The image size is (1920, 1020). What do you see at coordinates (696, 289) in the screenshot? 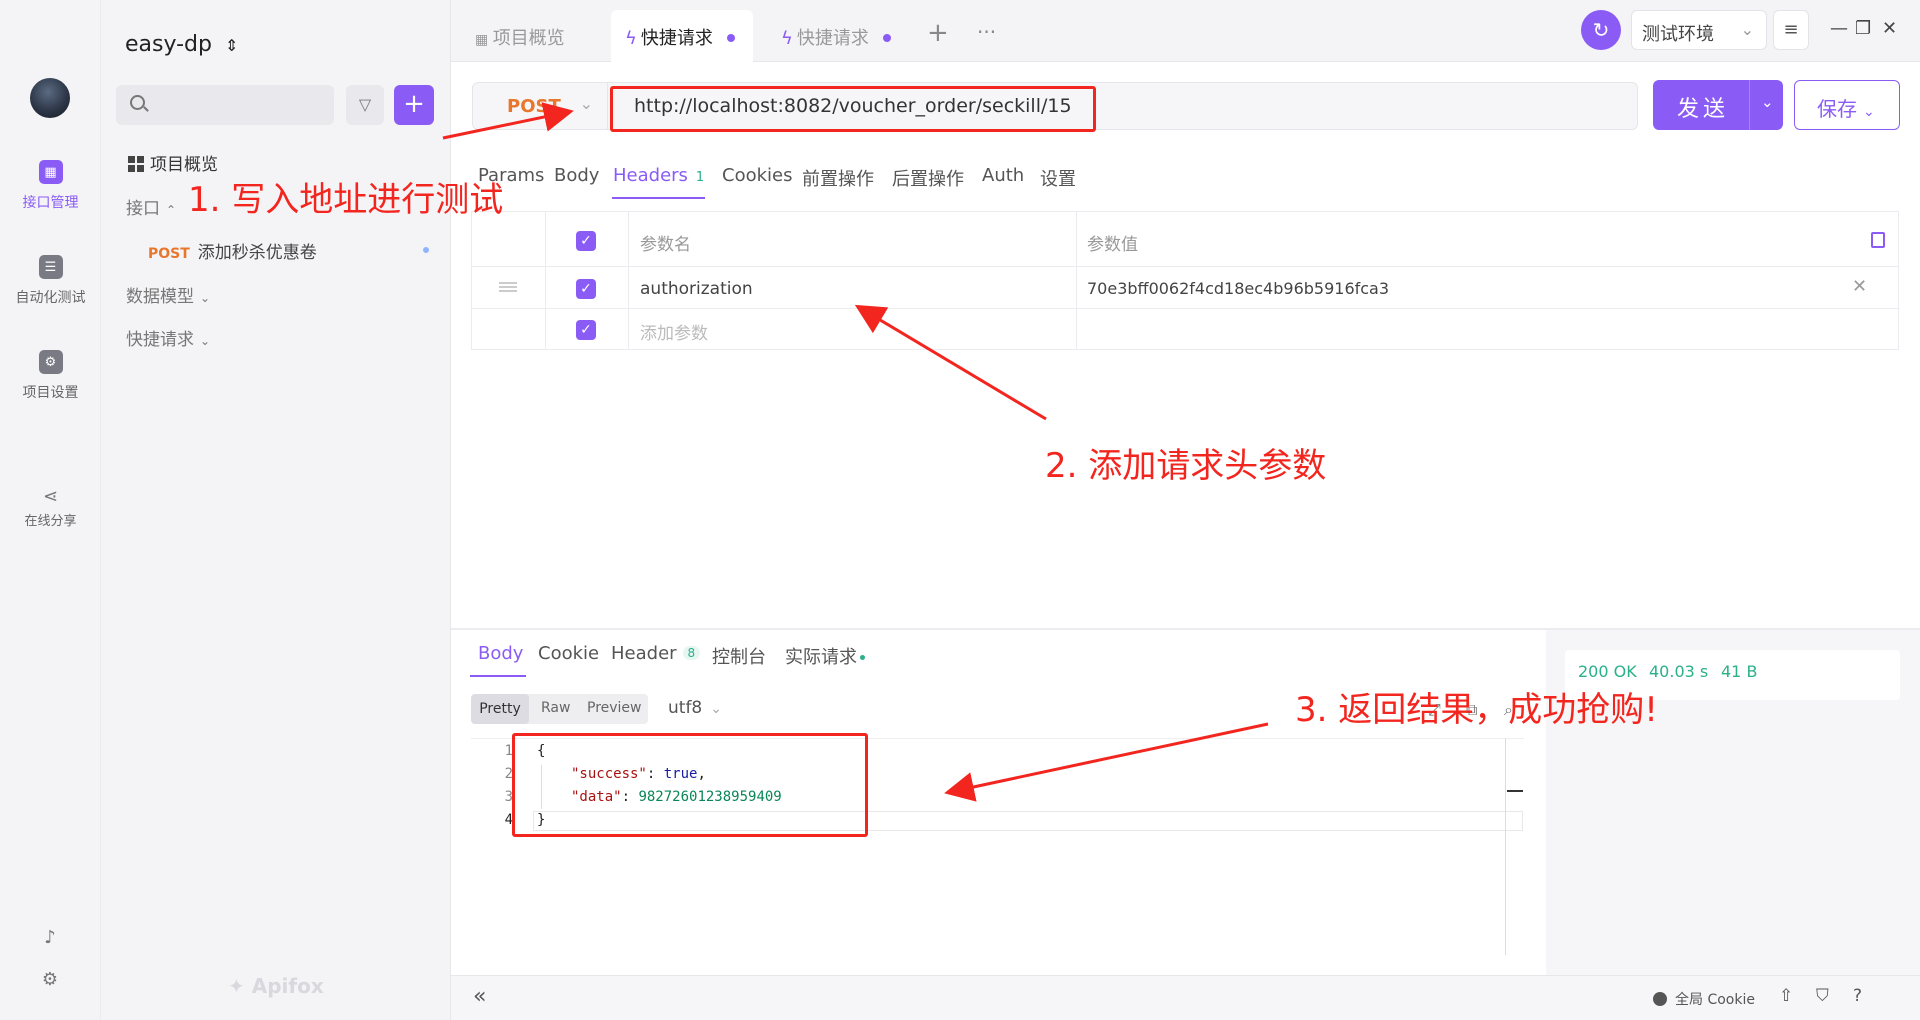
I see `header-name-input: authorization` at bounding box center [696, 289].